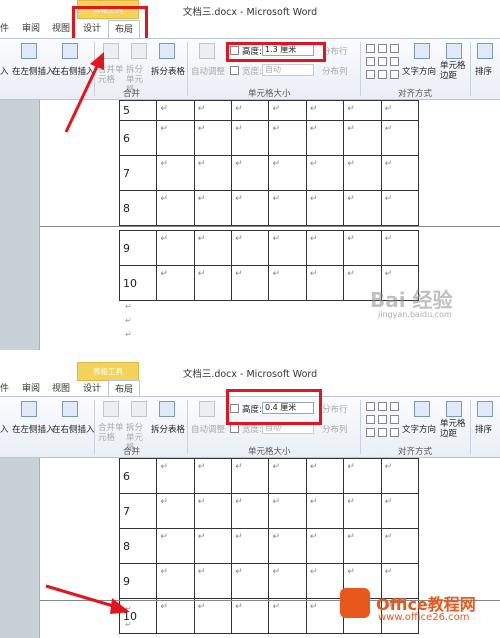 The width and height of the screenshot is (500, 638). Describe the element at coordinates (138, 110) in the screenshot. I see `row-number: 5` at that location.